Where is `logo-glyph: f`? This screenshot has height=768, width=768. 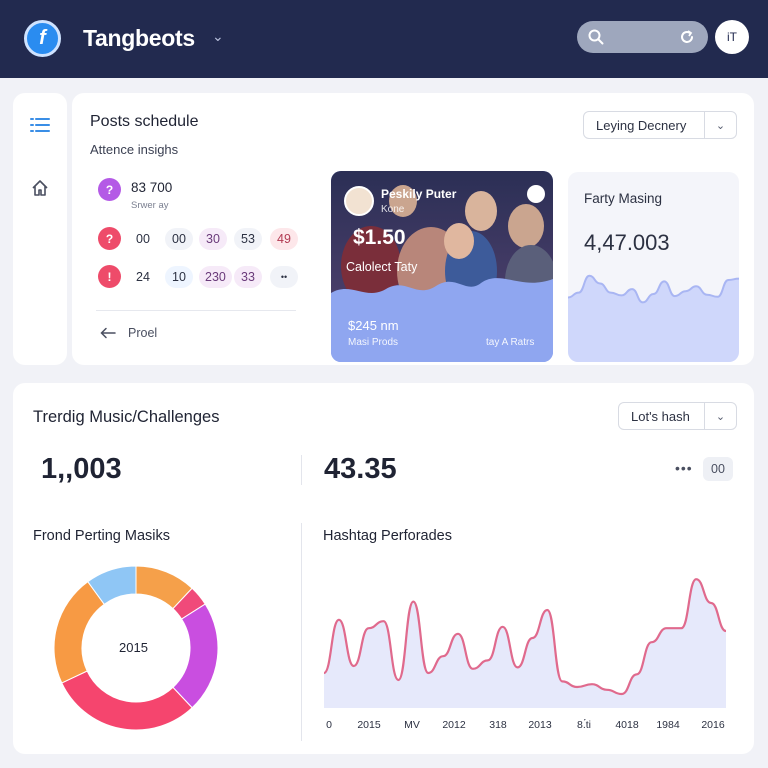
logo-glyph: f is located at coordinates (42, 38).